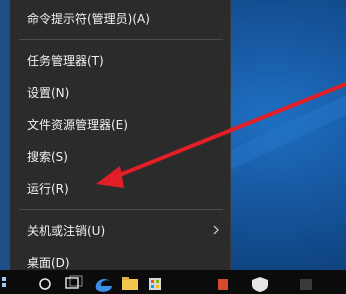 This screenshot has height=294, width=346. I want to click on taskbar-icons, so click(157, 283).